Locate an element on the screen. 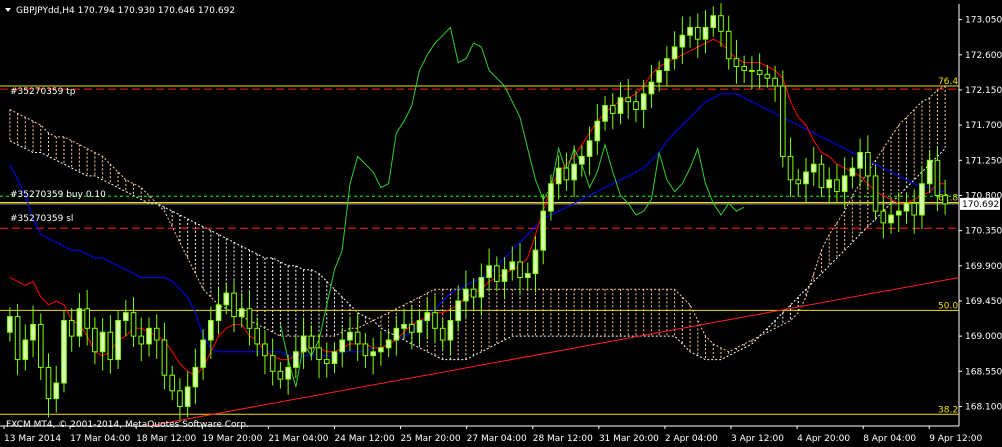  time-tick-label: 27 Mar 04:00 is located at coordinates (497, 439).